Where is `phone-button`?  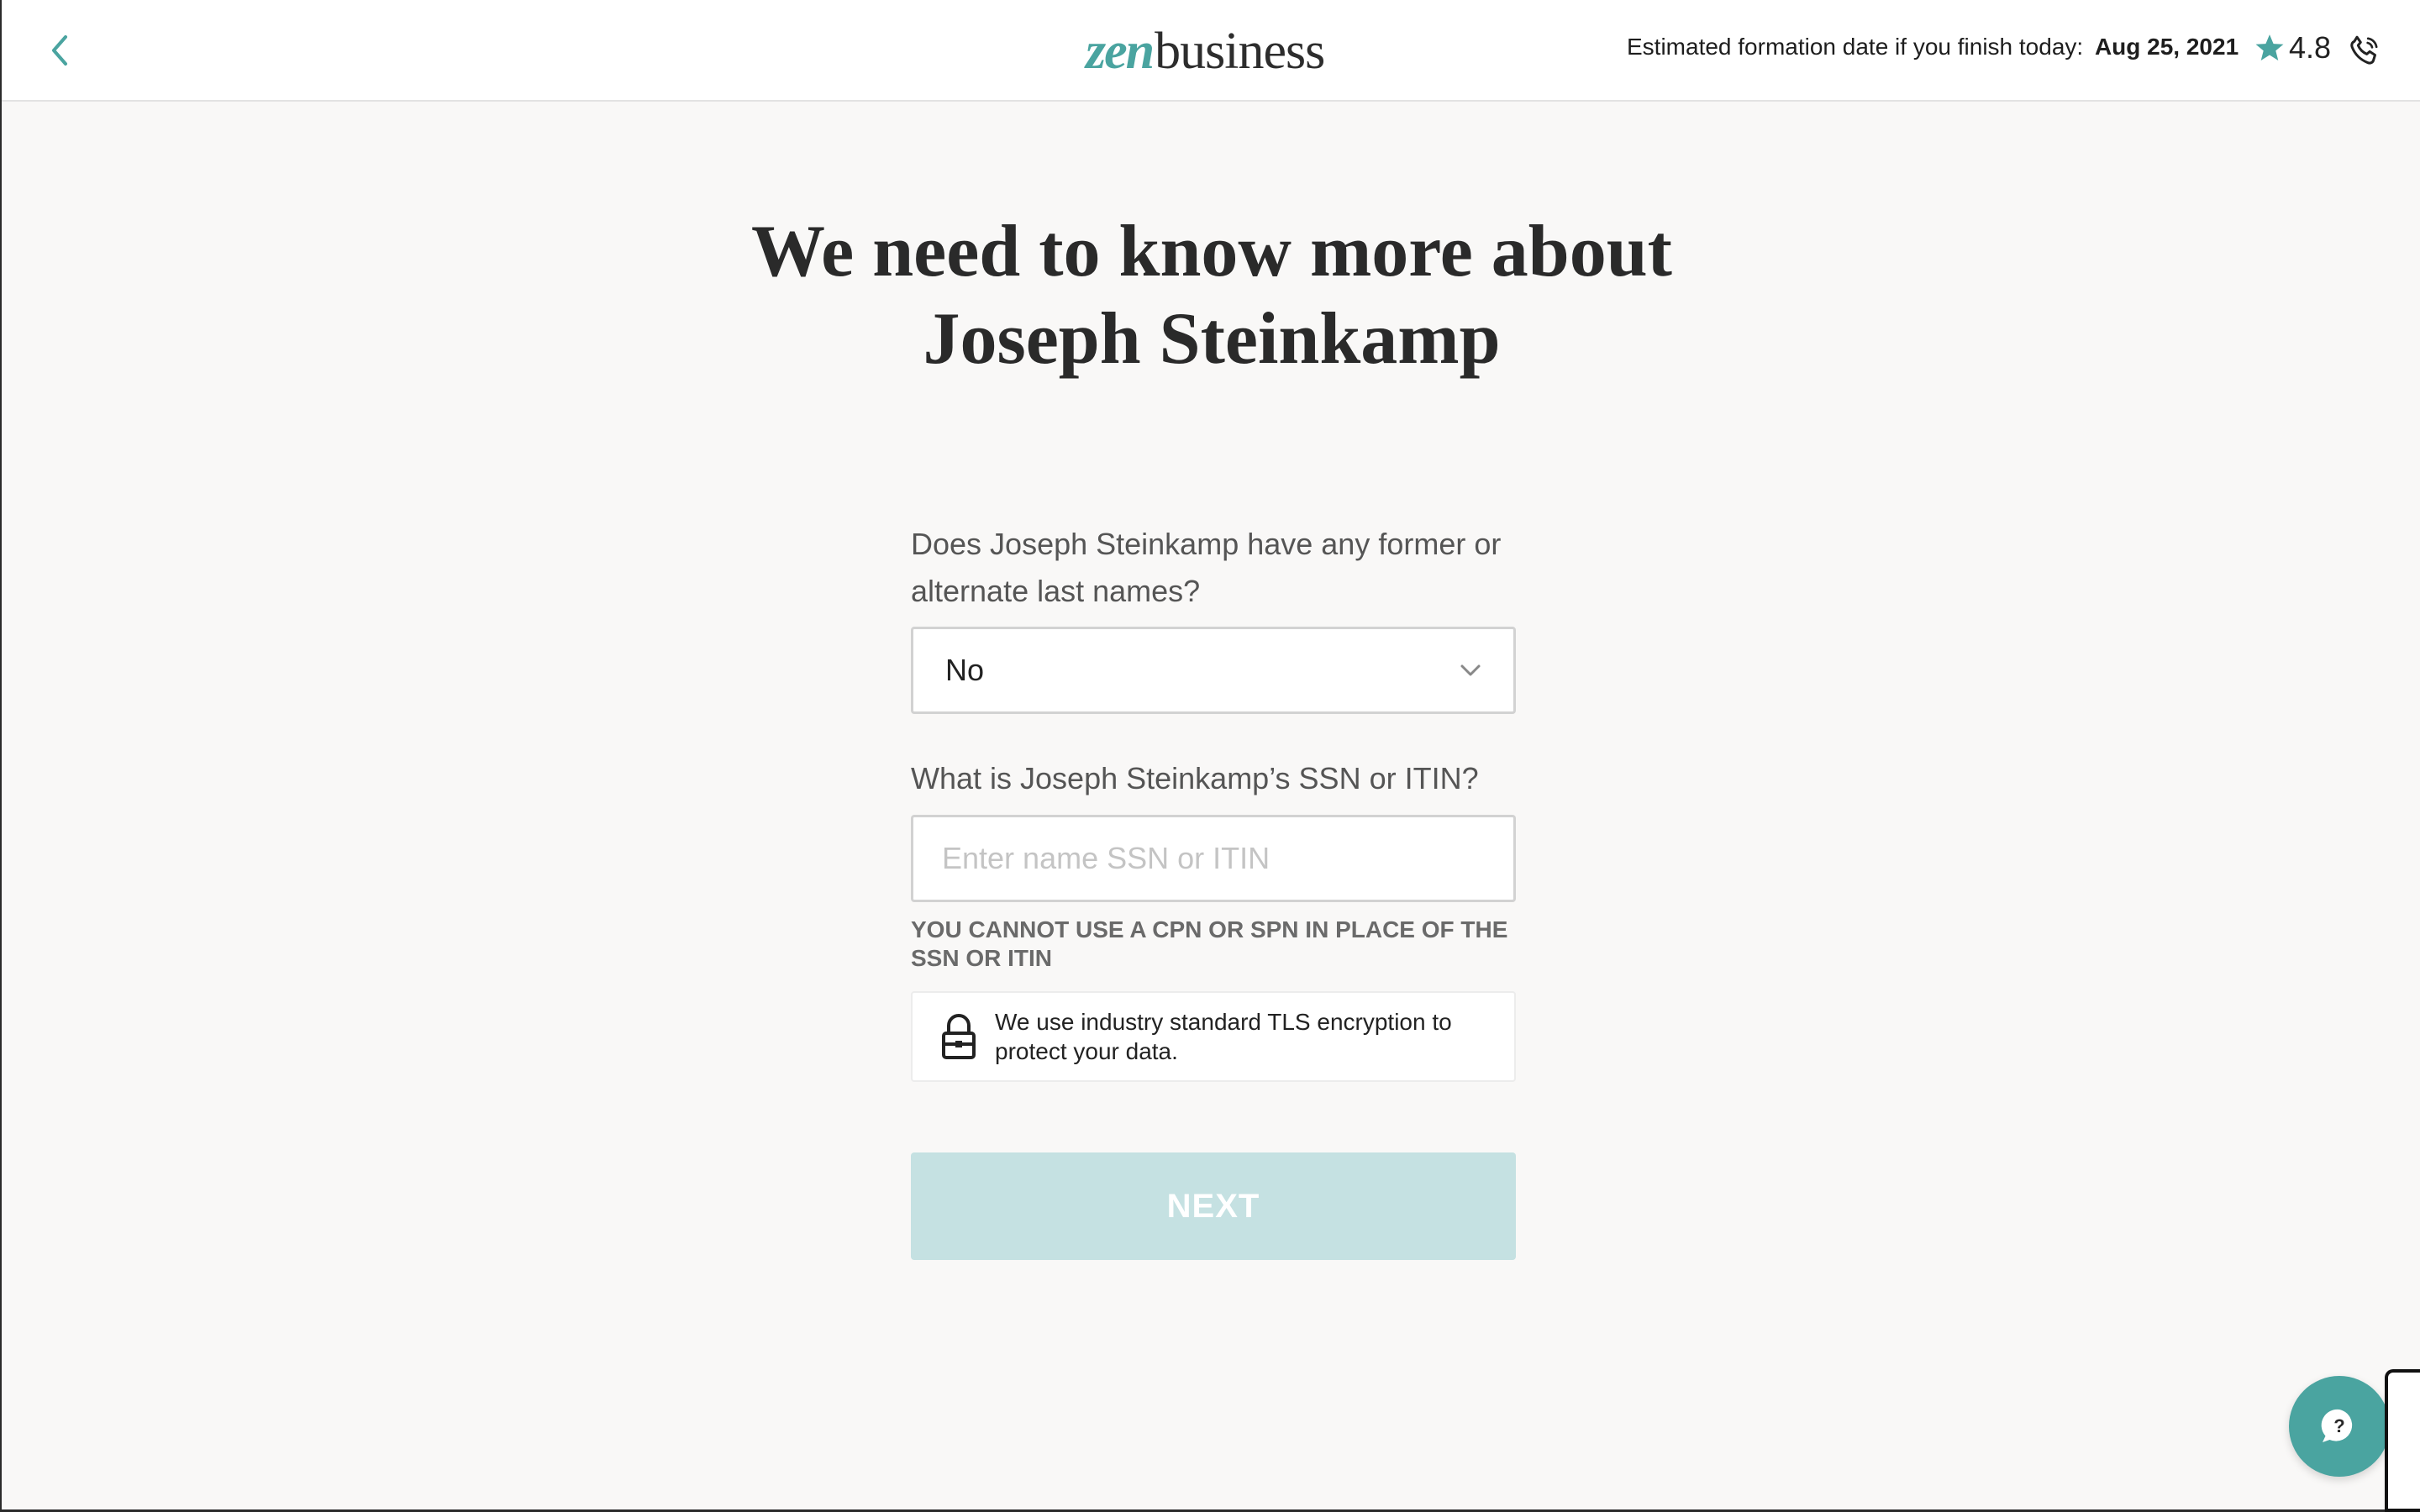 phone-button is located at coordinates (2364, 50).